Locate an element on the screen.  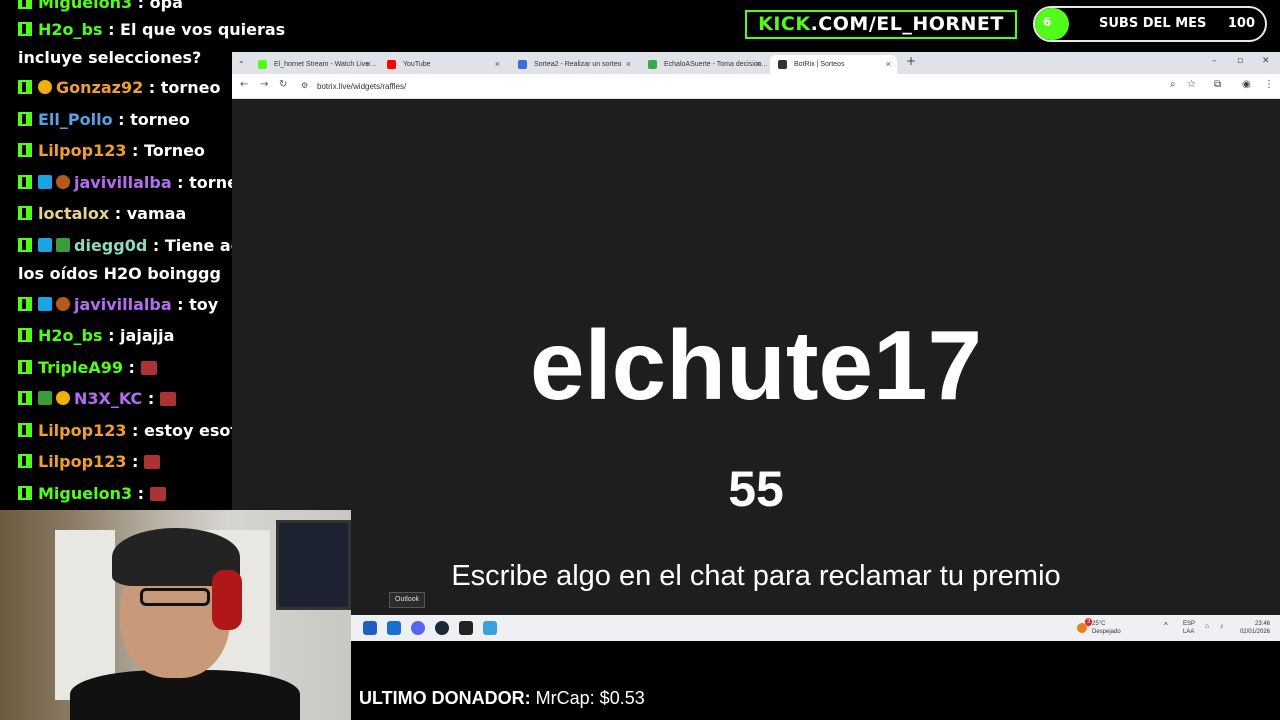
subs-goal: 100 is located at coordinates (1241, 23).